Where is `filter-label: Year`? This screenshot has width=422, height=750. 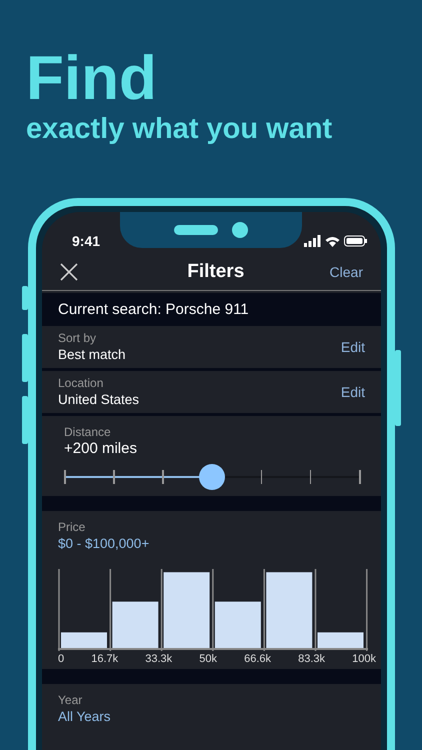
filter-label: Year is located at coordinates (71, 700).